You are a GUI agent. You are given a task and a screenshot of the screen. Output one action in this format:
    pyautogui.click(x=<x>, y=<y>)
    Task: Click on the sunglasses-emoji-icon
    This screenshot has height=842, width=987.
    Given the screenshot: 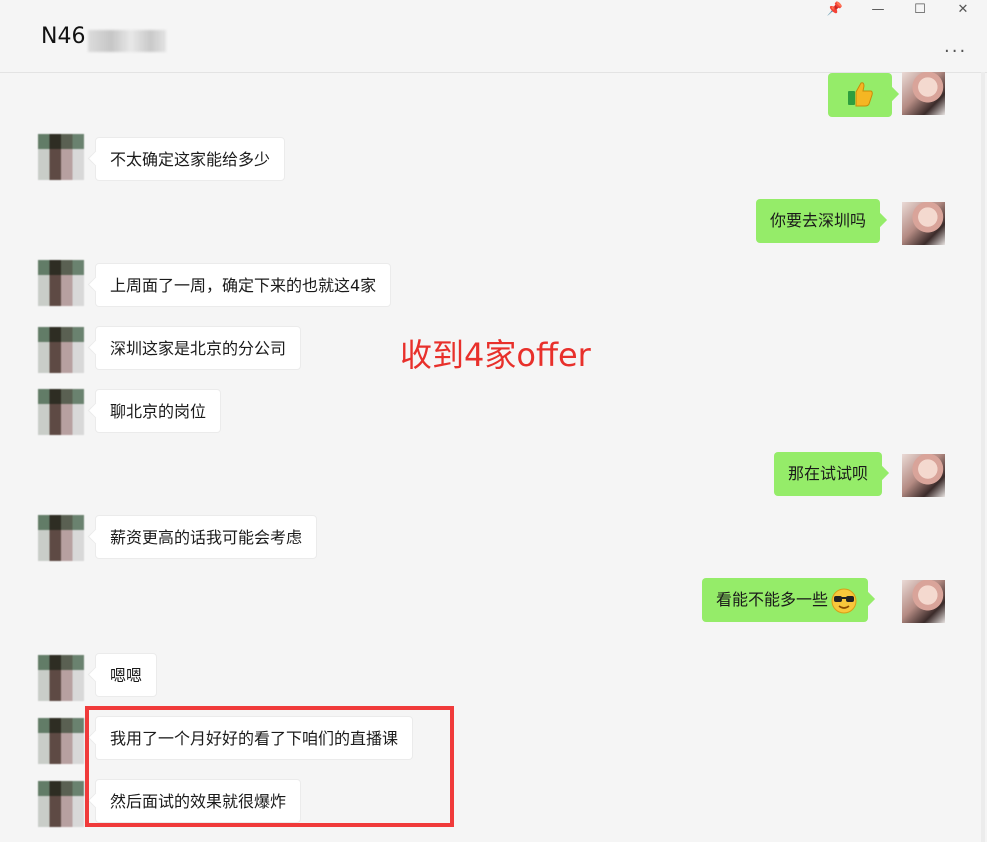 What is the action you would take?
    pyautogui.click(x=844, y=600)
    